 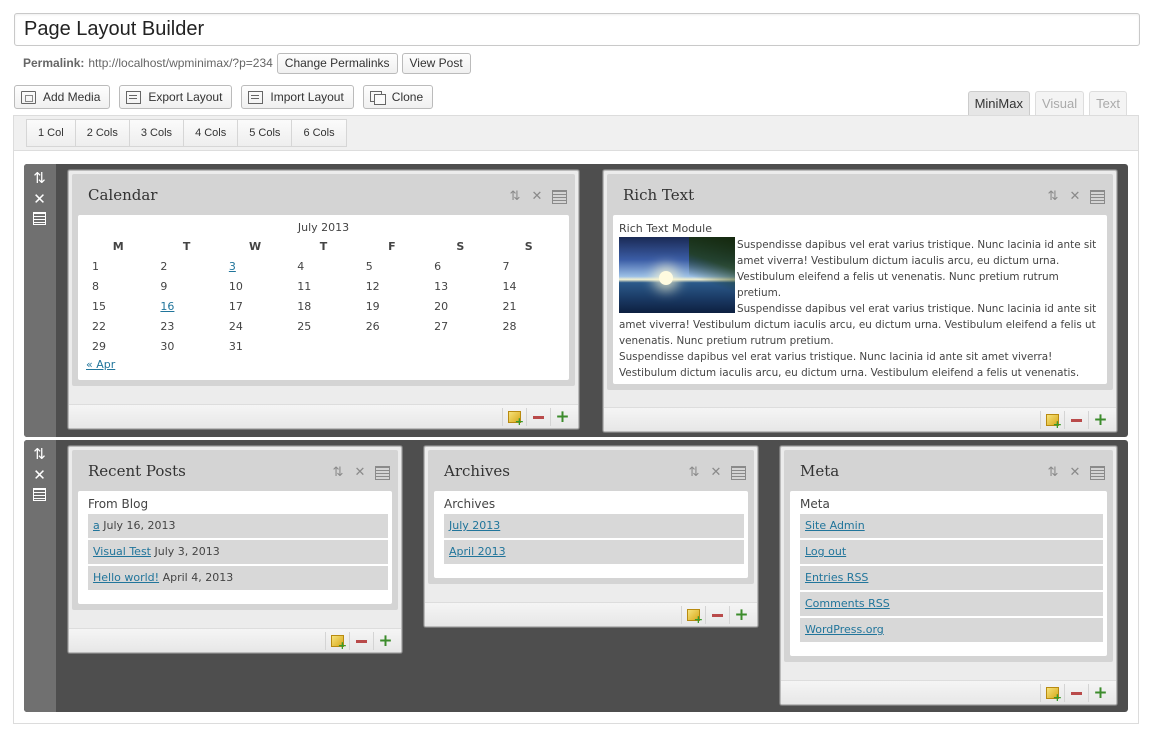 I want to click on post-date: July 3, 2013, so click(x=187, y=551).